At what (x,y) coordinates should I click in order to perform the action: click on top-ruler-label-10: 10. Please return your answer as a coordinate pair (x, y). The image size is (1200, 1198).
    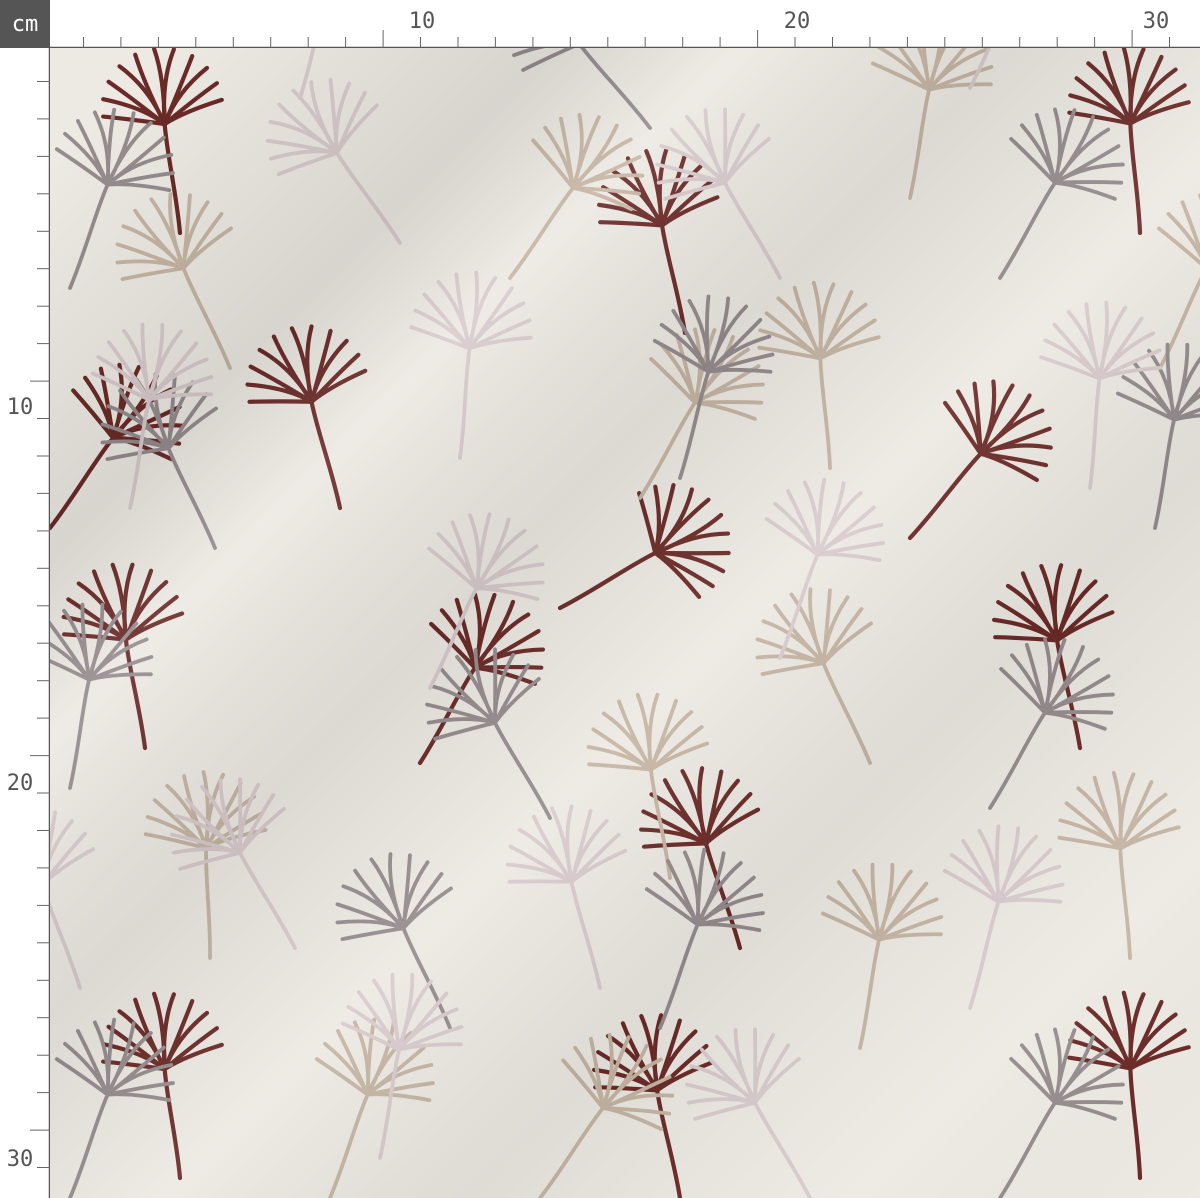
    Looking at the image, I should click on (422, 21).